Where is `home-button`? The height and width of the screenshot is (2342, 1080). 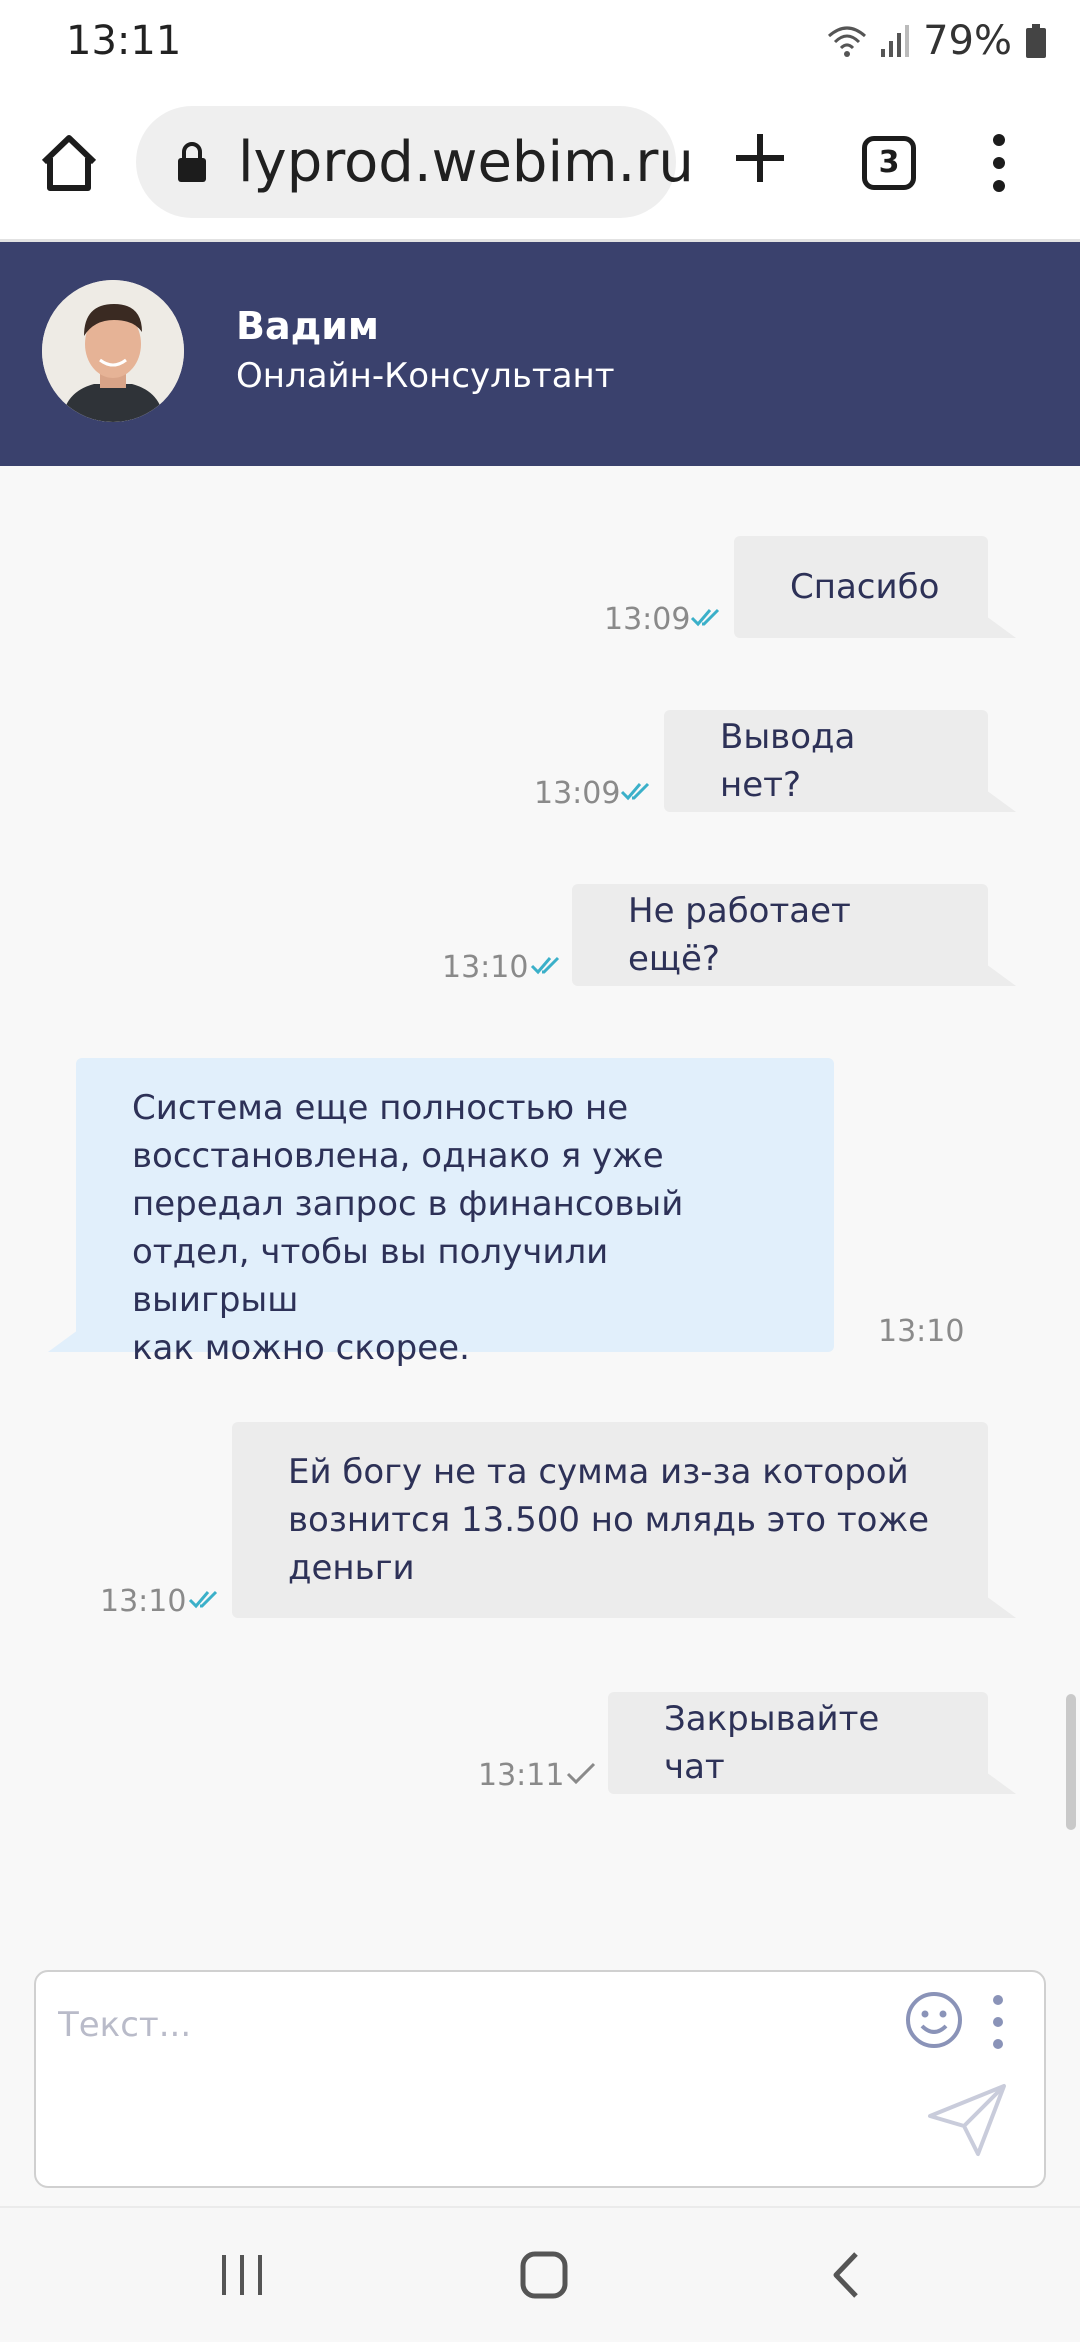
home-button is located at coordinates (69, 163).